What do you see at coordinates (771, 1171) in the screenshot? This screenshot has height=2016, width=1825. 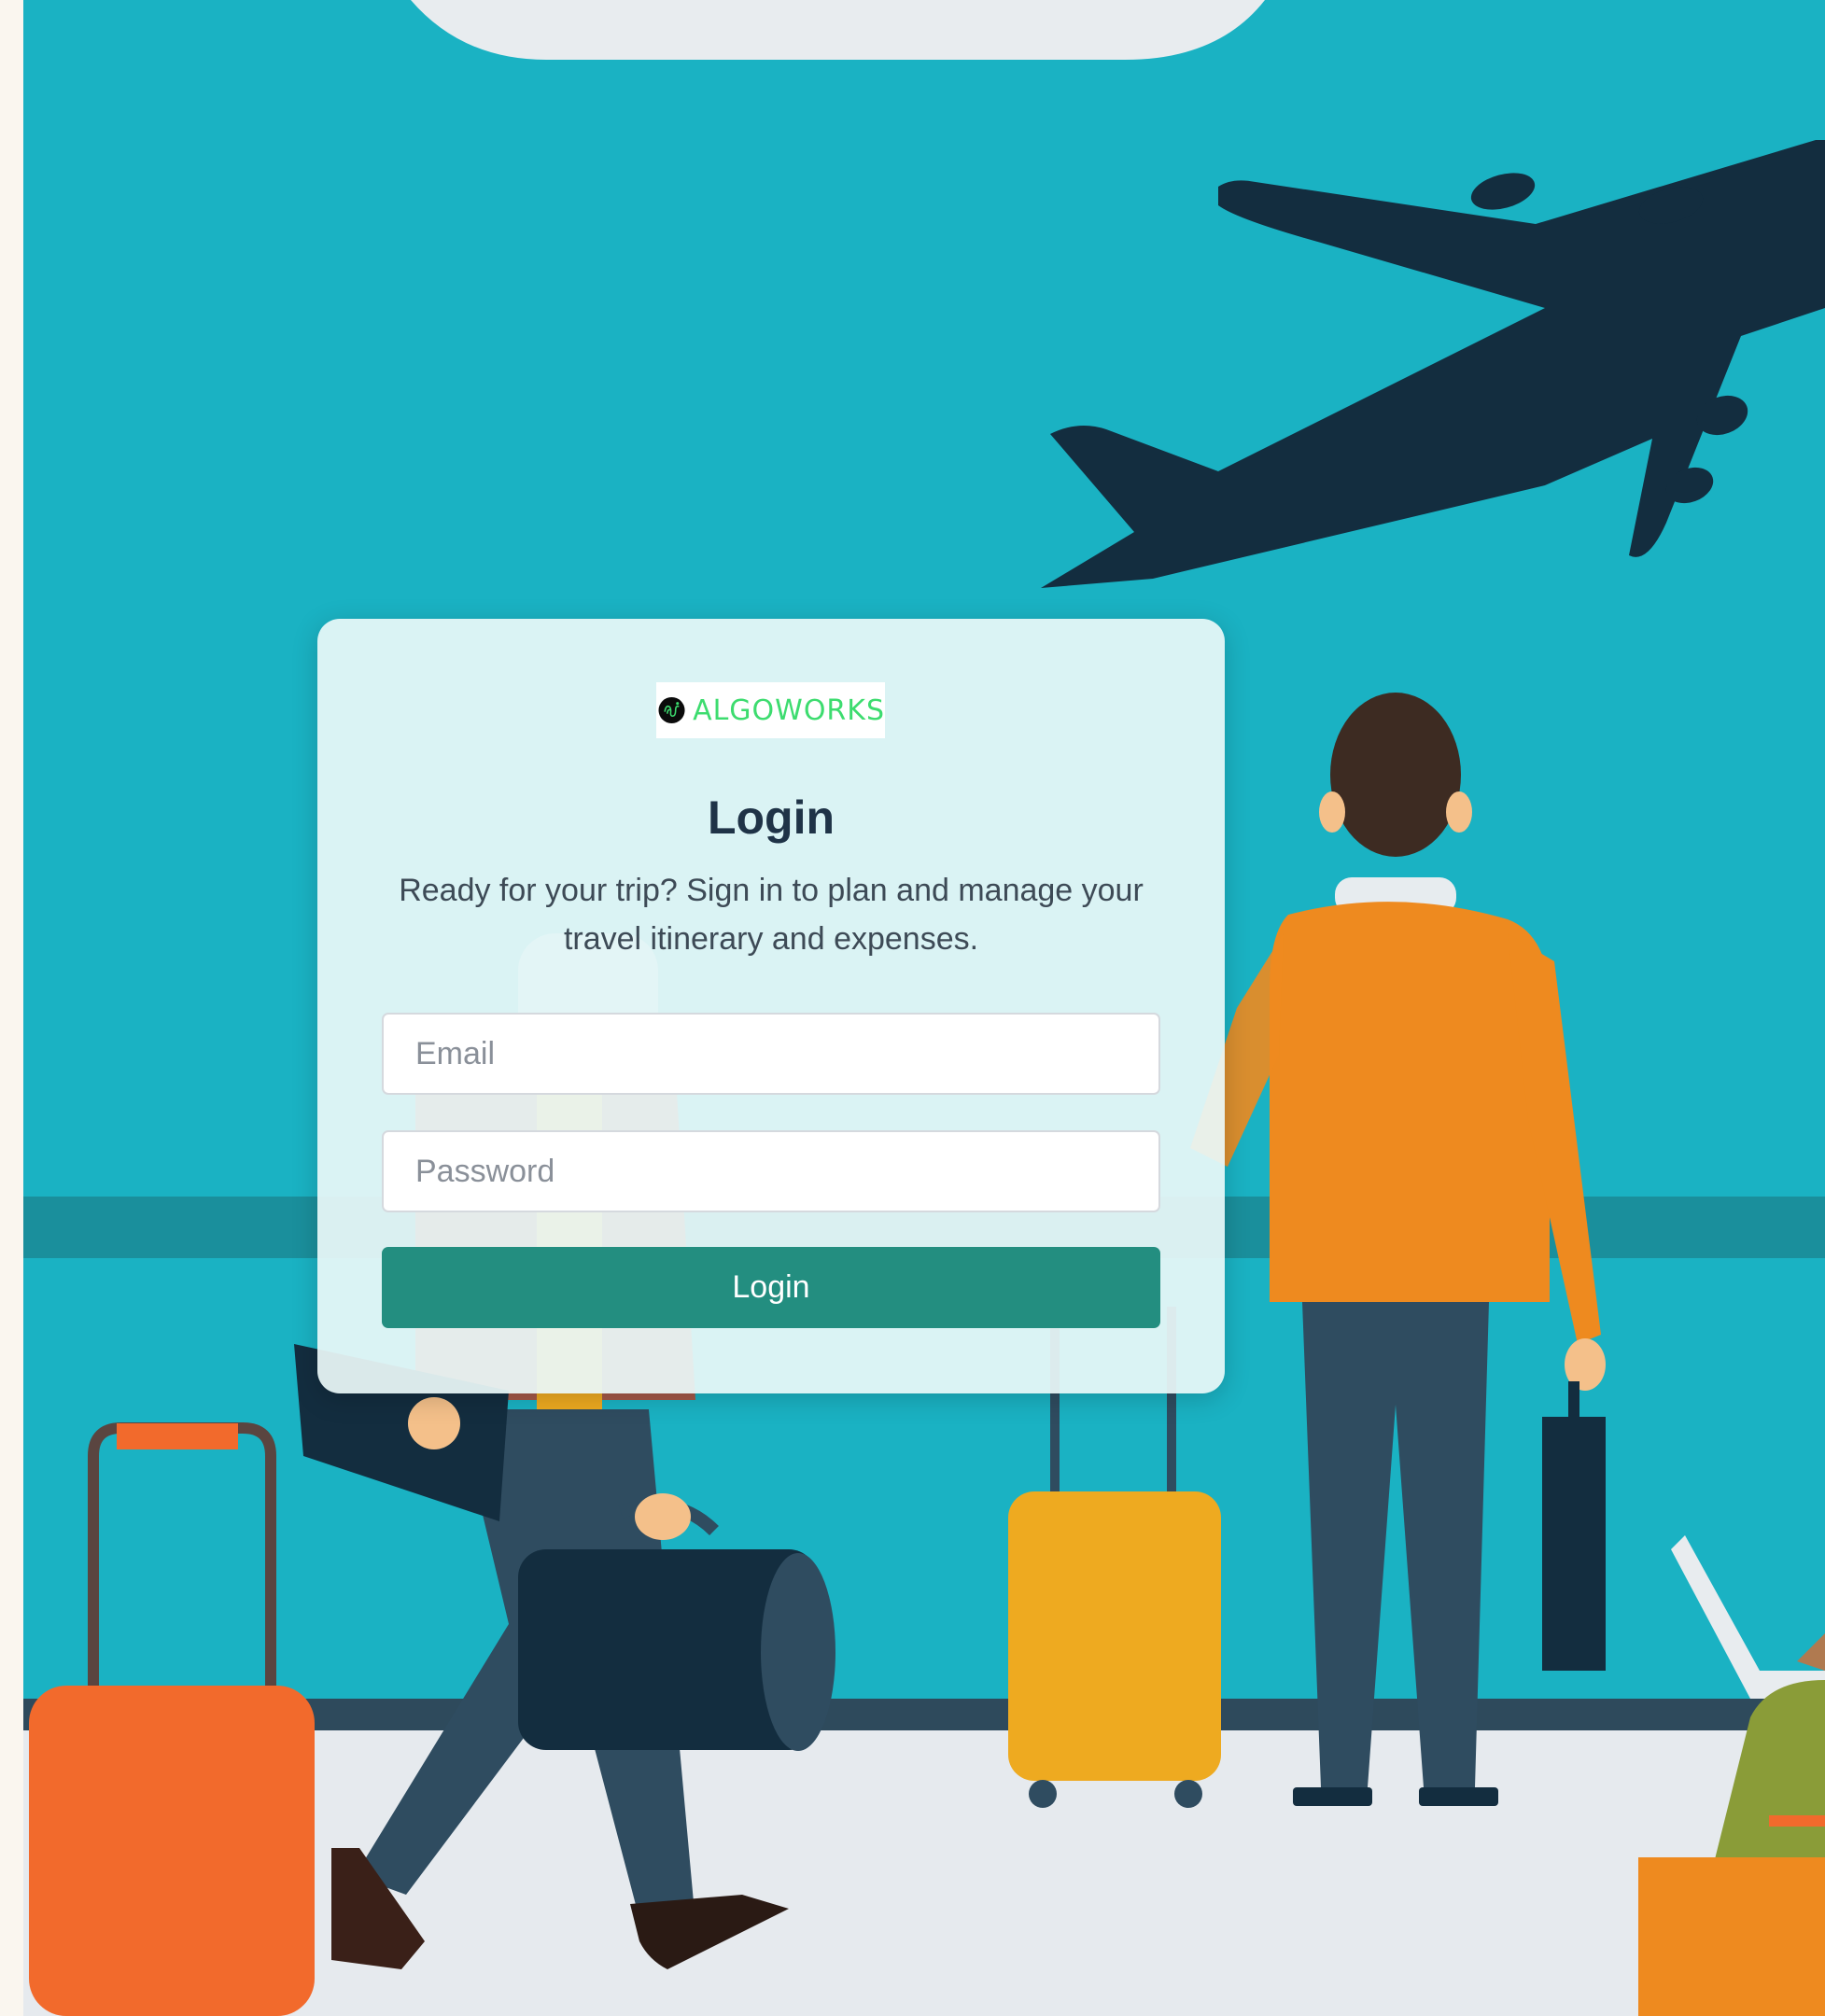 I see `password-field` at bounding box center [771, 1171].